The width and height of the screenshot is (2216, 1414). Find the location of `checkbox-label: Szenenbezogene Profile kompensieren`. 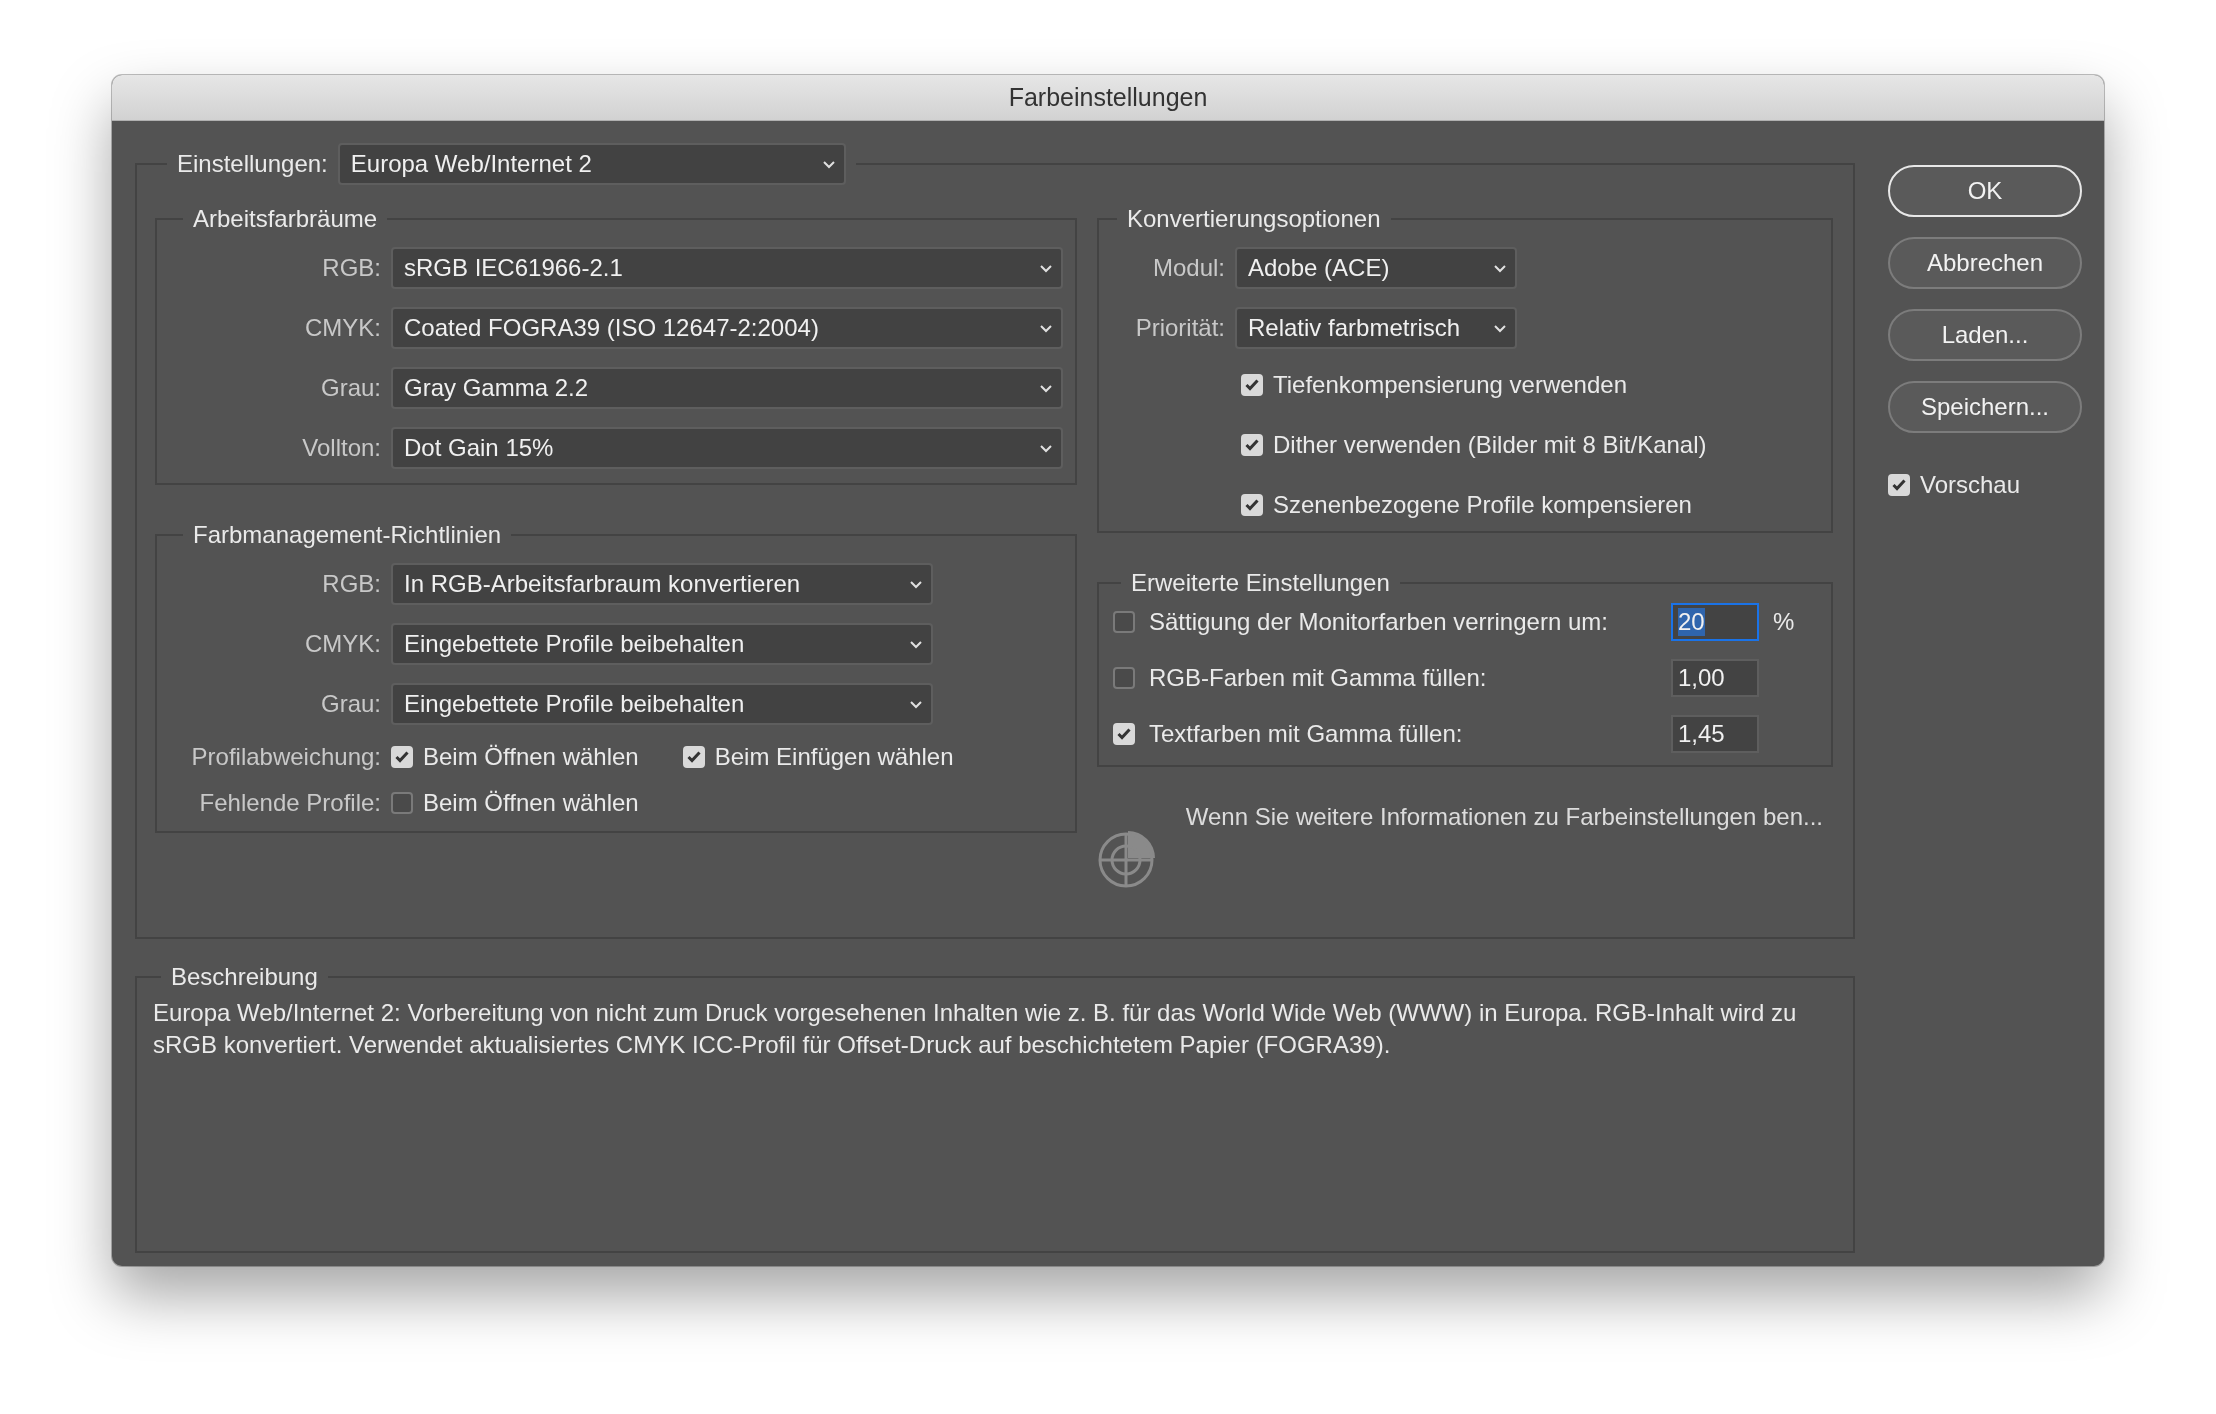

checkbox-label: Szenenbezogene Profile kompensieren is located at coordinates (1482, 505).